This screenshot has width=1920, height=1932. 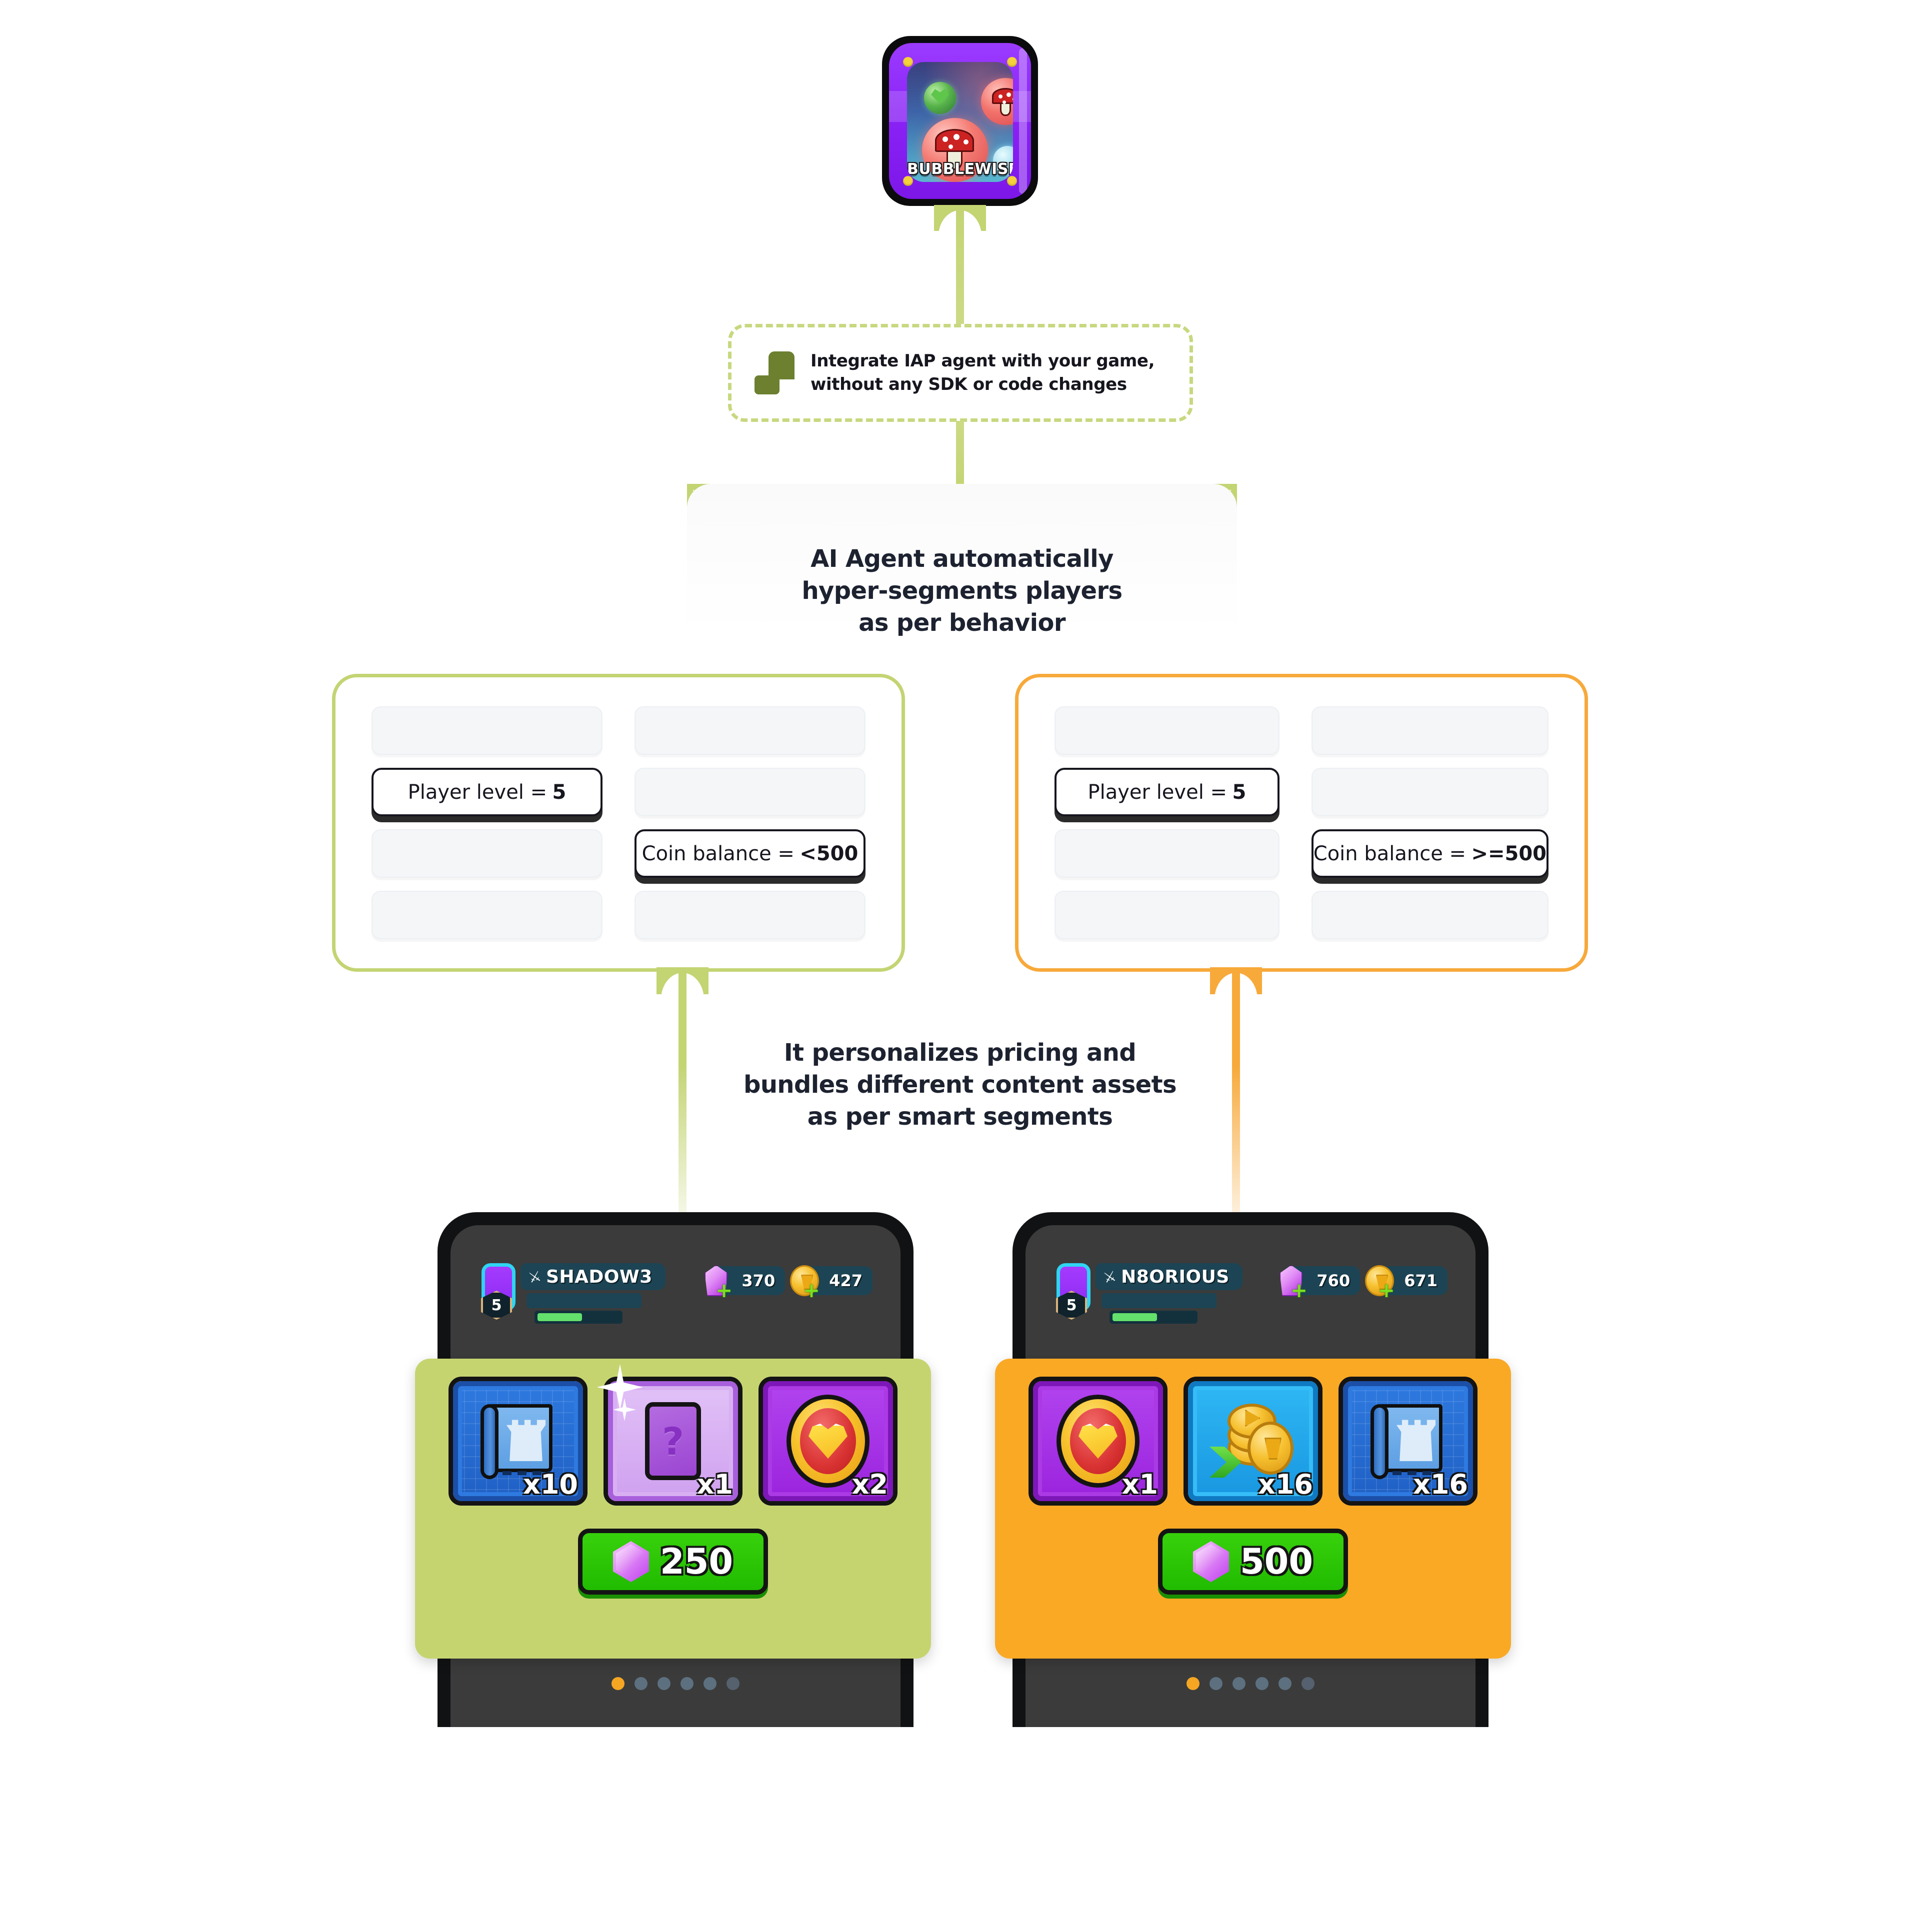 What do you see at coordinates (1333, 1280) in the screenshot?
I see `gem-balance-value: 760` at bounding box center [1333, 1280].